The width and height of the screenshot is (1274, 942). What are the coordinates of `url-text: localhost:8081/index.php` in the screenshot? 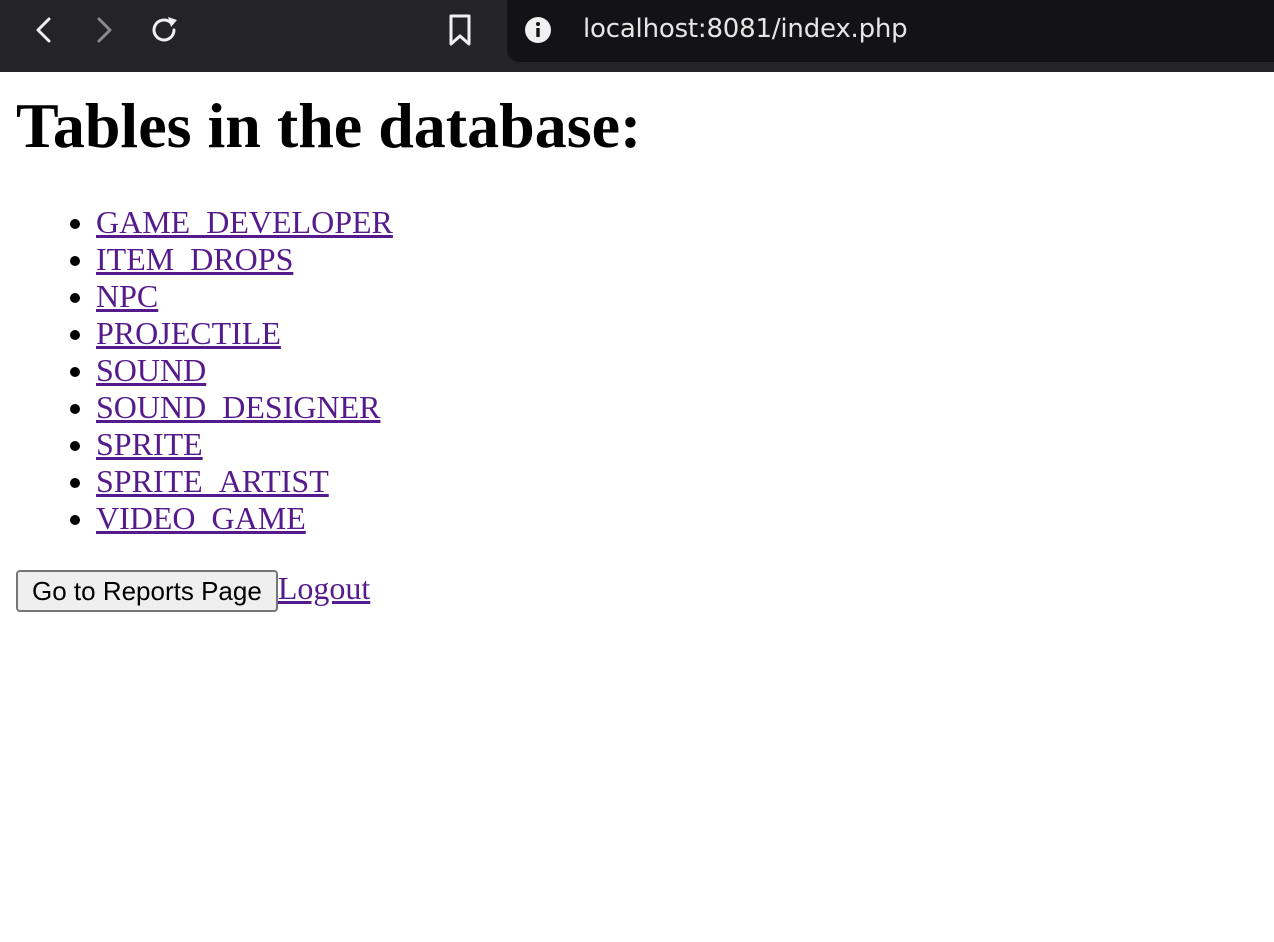 It's located at (745, 29).